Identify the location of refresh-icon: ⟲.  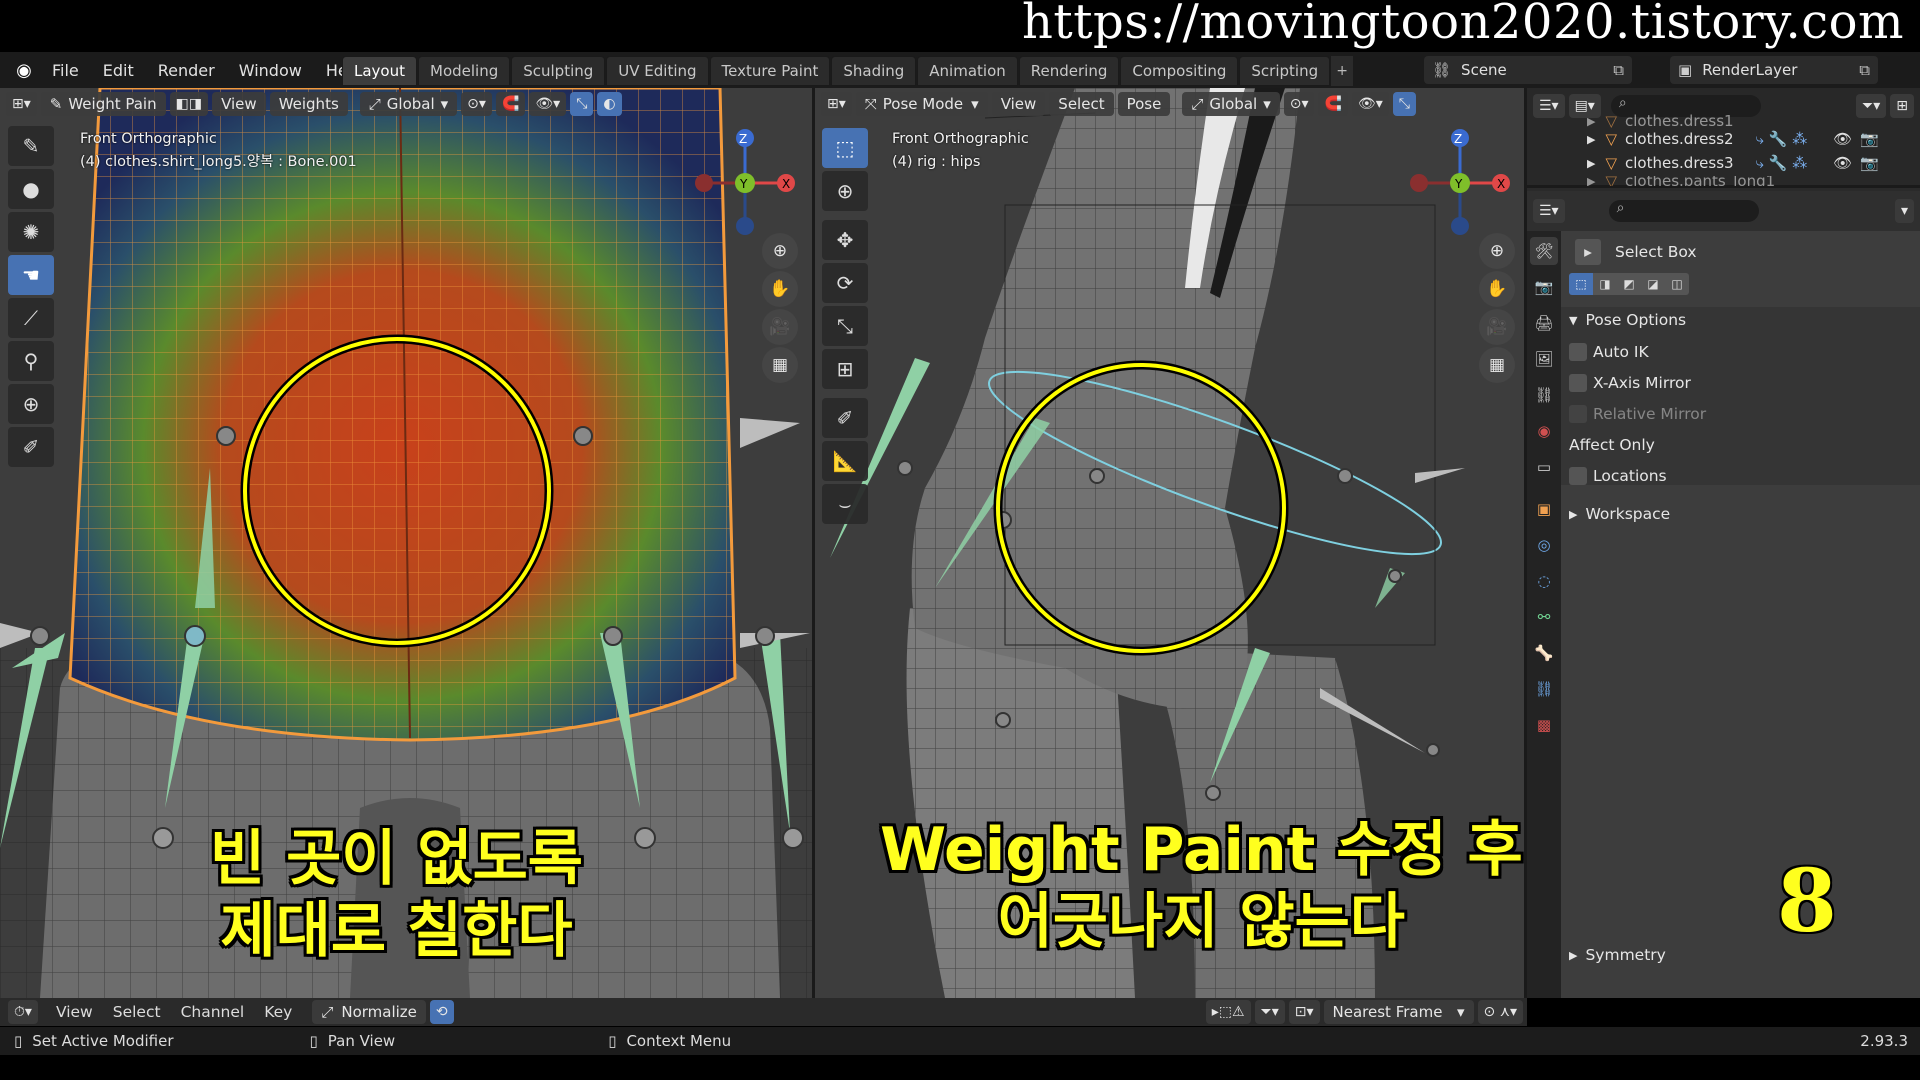
(441, 1012).